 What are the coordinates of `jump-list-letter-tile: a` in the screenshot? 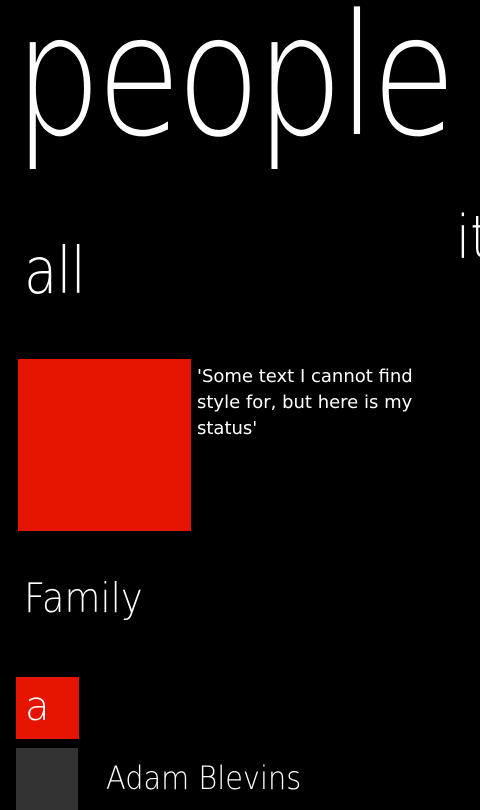 It's located at (47, 708).